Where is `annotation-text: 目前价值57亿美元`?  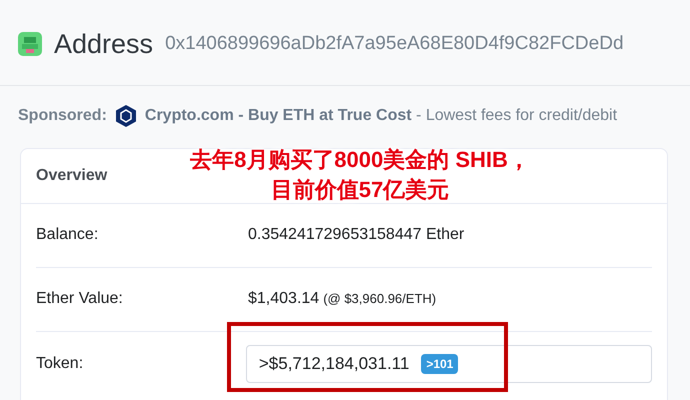 annotation-text: 目前价值57亿美元 is located at coordinates (360, 190).